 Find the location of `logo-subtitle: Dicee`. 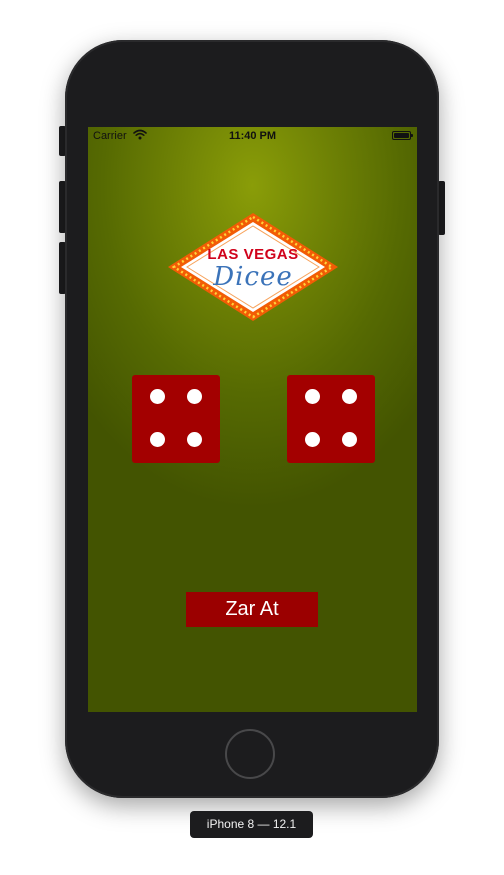

logo-subtitle: Dicee is located at coordinates (253, 277).